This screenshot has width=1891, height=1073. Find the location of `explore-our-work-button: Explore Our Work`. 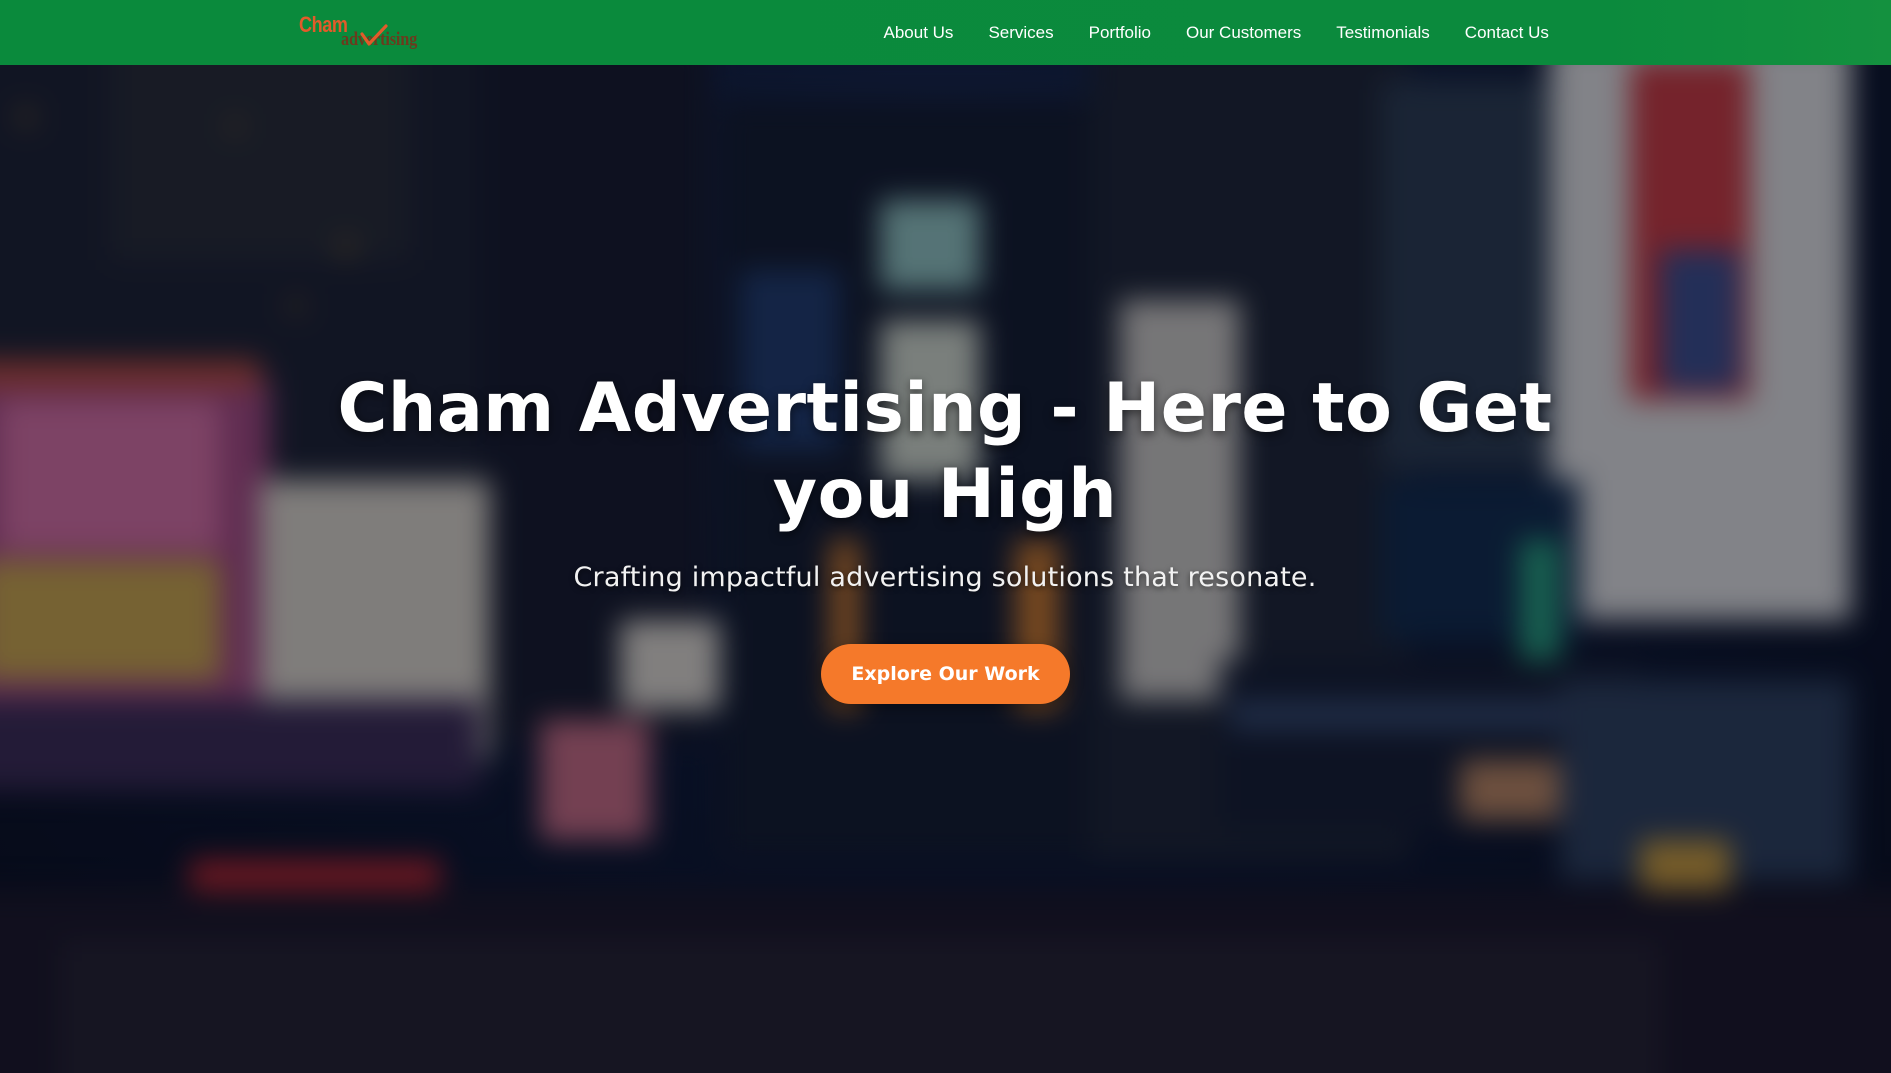

explore-our-work-button: Explore Our Work is located at coordinates (945, 674).